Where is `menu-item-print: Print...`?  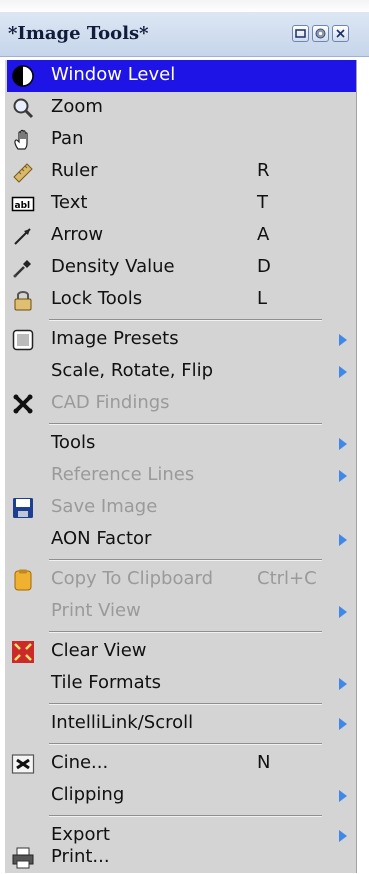 menu-item-print: Print... is located at coordinates (181, 858).